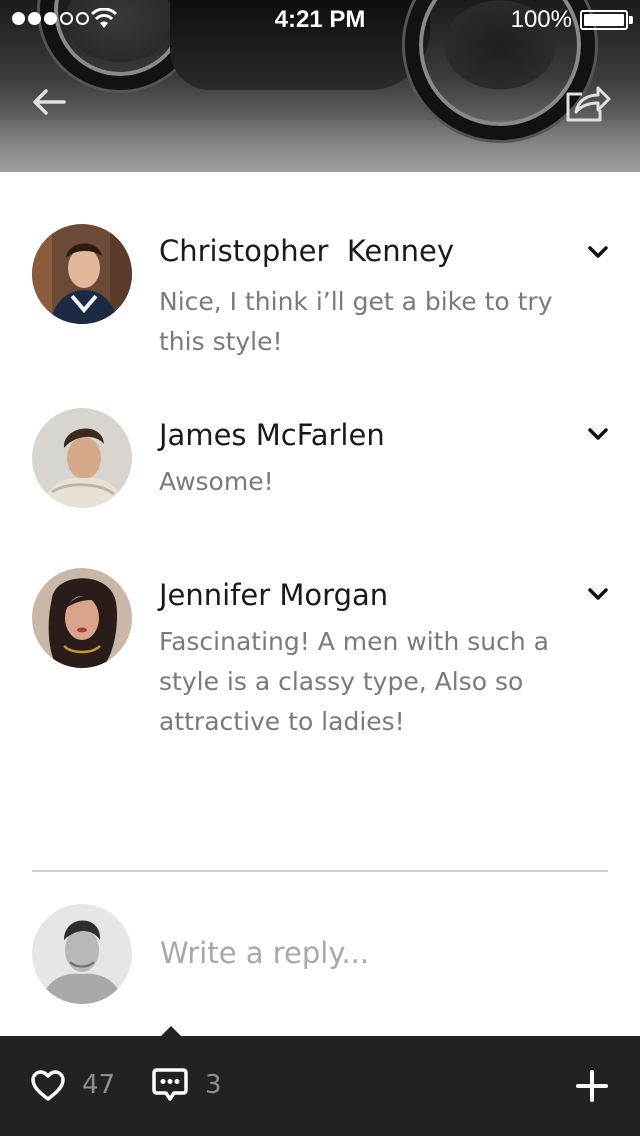 Image resolution: width=640 pixels, height=1136 pixels. I want to click on like-button, so click(48, 1086).